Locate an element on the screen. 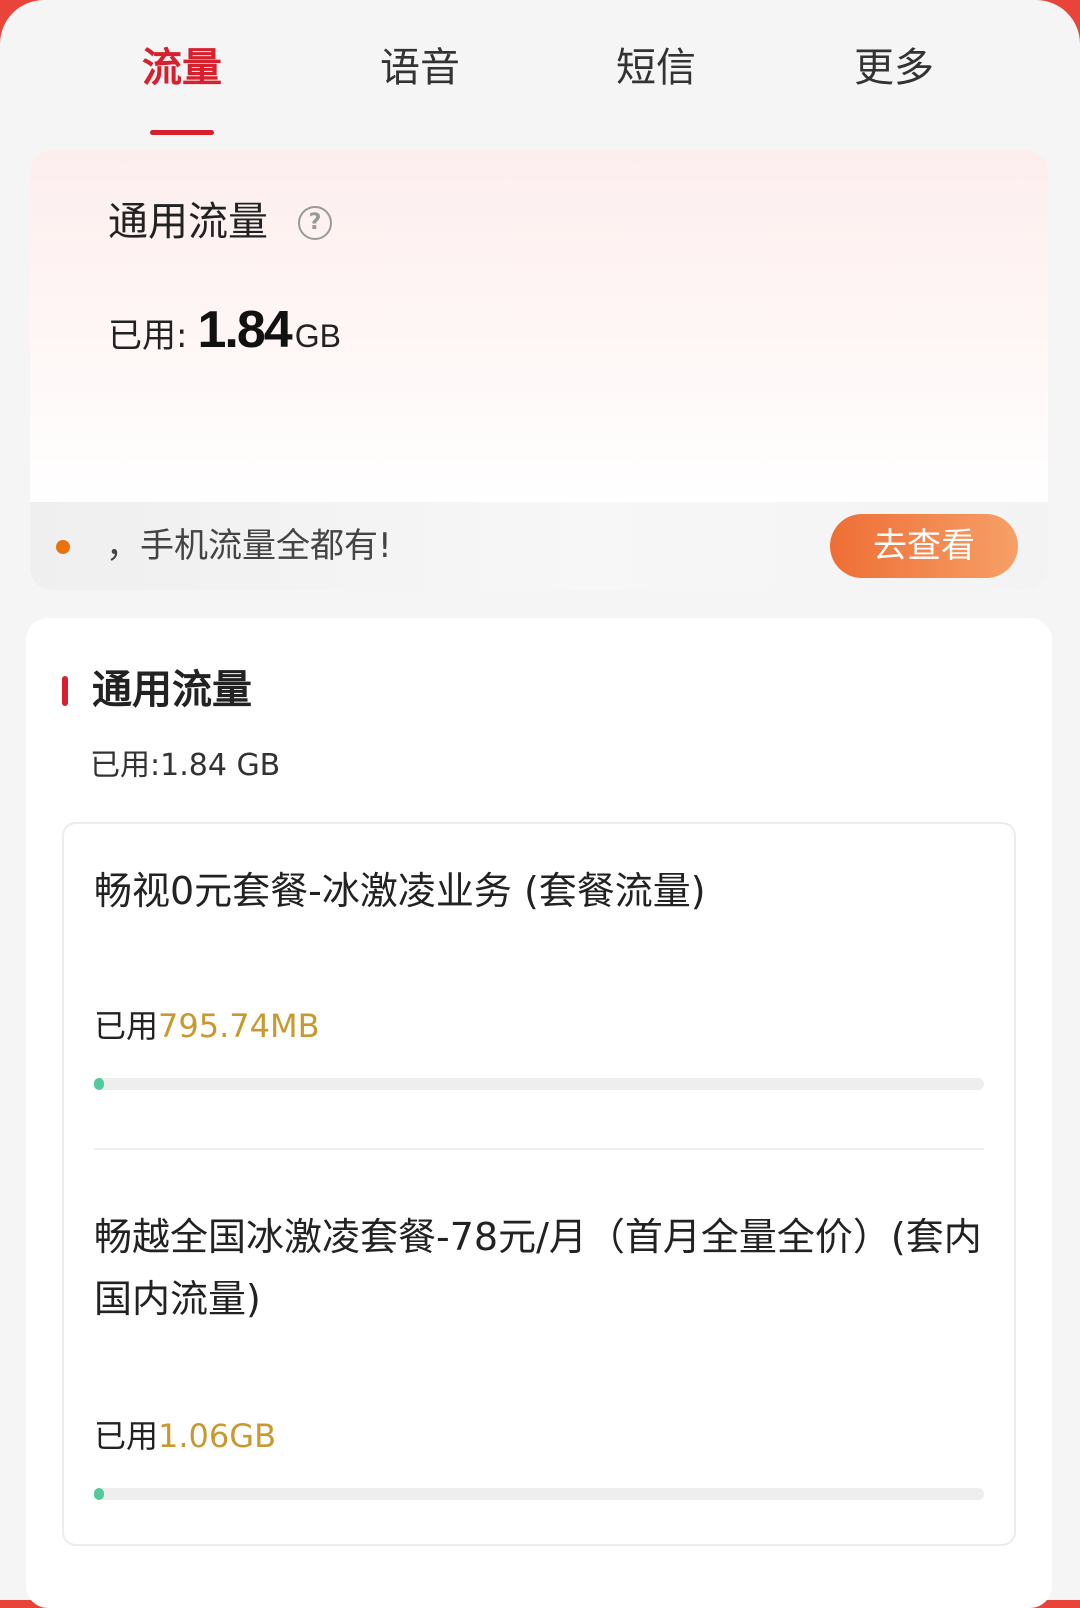 This screenshot has height=1608, width=1080. promo-text: ，手机流量全都有! is located at coordinates (249, 546).